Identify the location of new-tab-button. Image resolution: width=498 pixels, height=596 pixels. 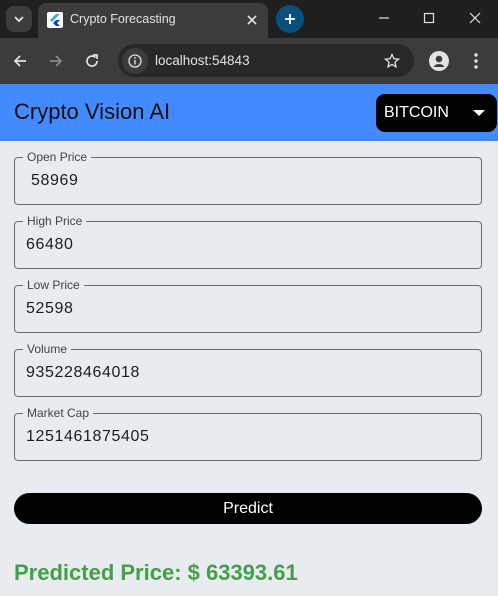
(290, 19).